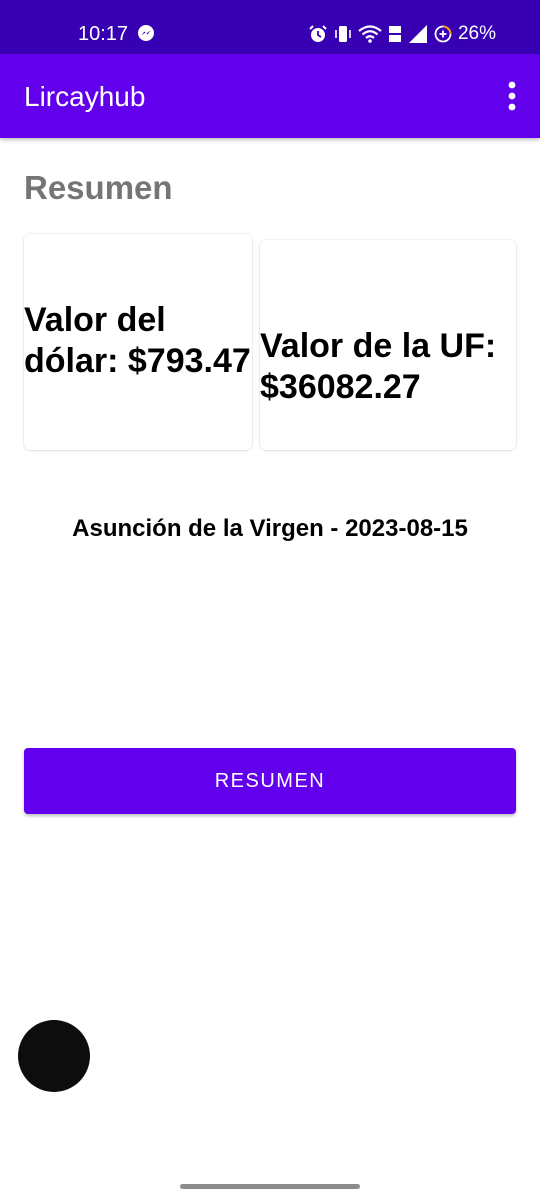 Image resolution: width=540 pixels, height=1200 pixels. What do you see at coordinates (270, 96) in the screenshot?
I see `app-toolbar: Lircayhub` at bounding box center [270, 96].